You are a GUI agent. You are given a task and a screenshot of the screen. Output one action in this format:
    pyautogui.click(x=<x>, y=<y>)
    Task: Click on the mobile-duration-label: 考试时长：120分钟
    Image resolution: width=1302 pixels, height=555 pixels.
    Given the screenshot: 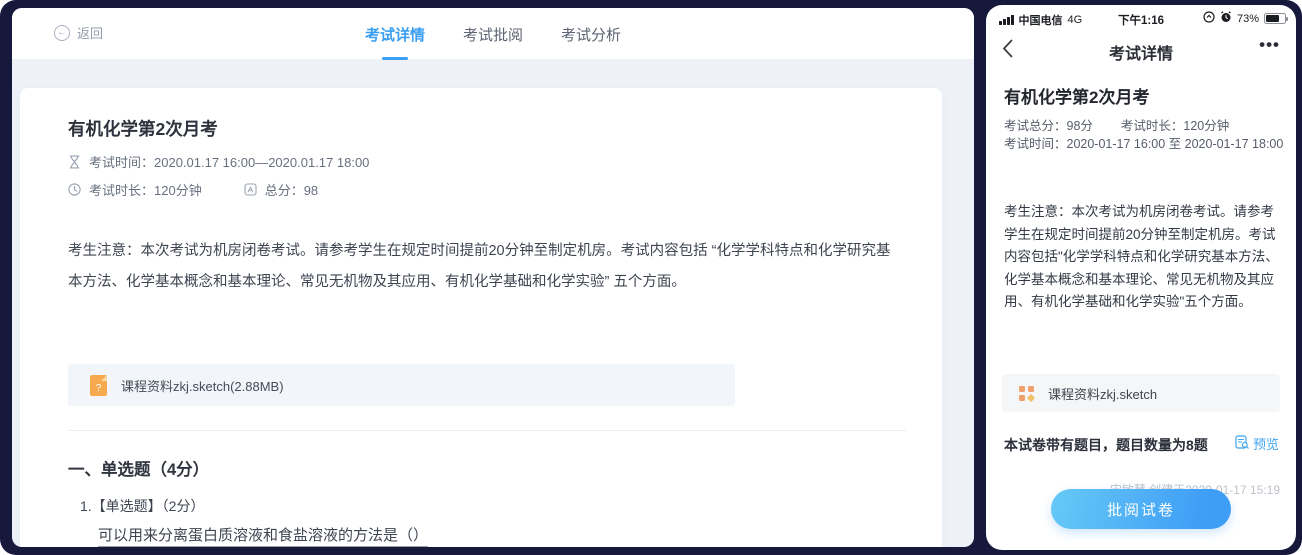 What is the action you would take?
    pyautogui.click(x=1175, y=126)
    